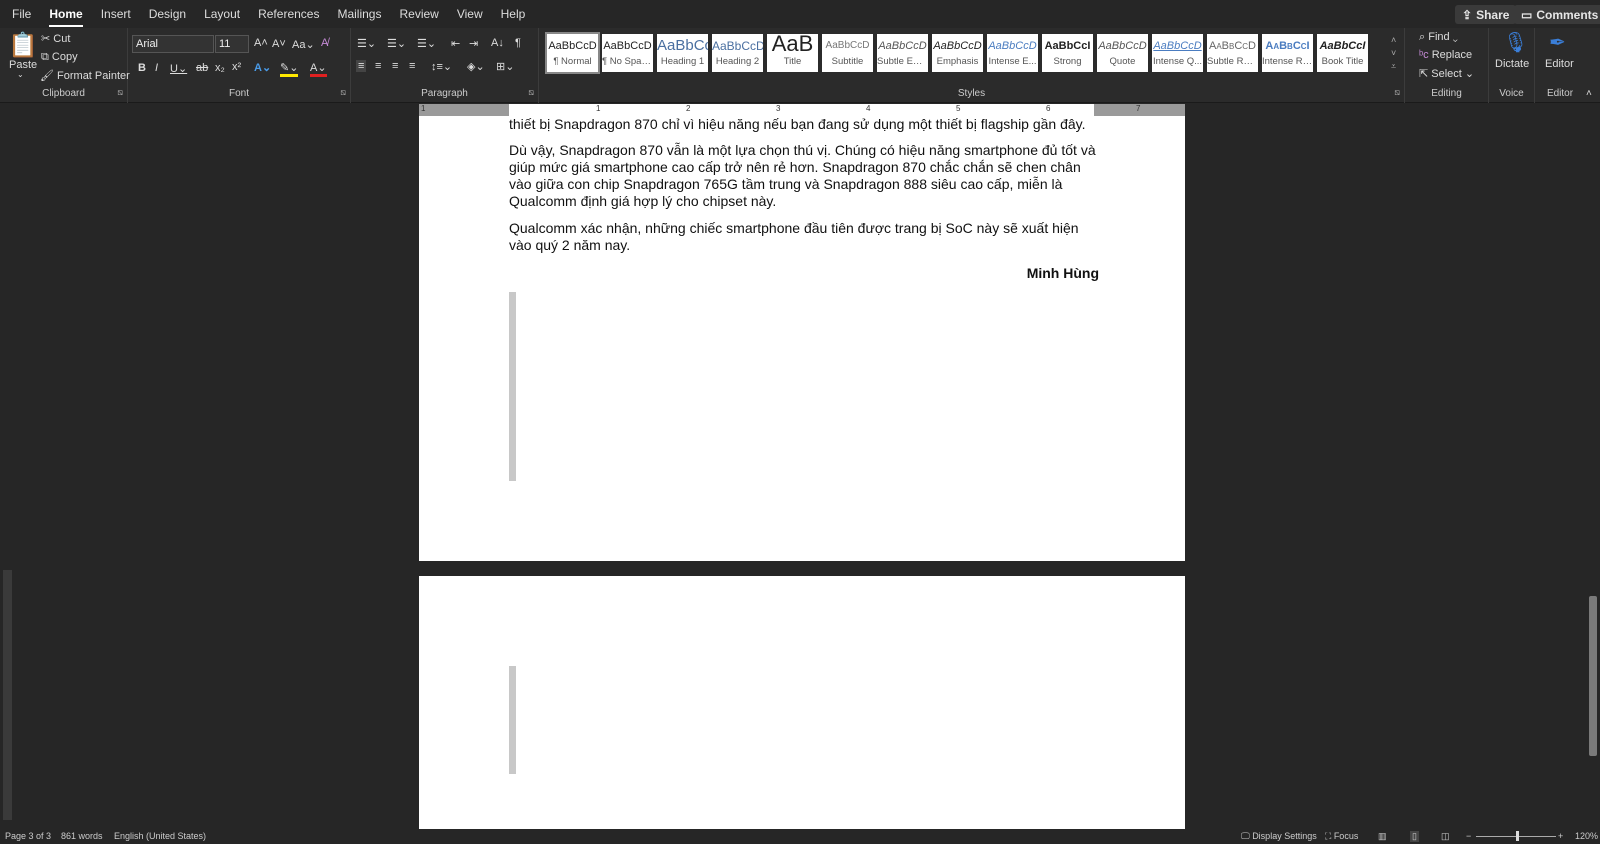 The width and height of the screenshot is (1600, 844). I want to click on align-center-icon: ≡, so click(378, 66).